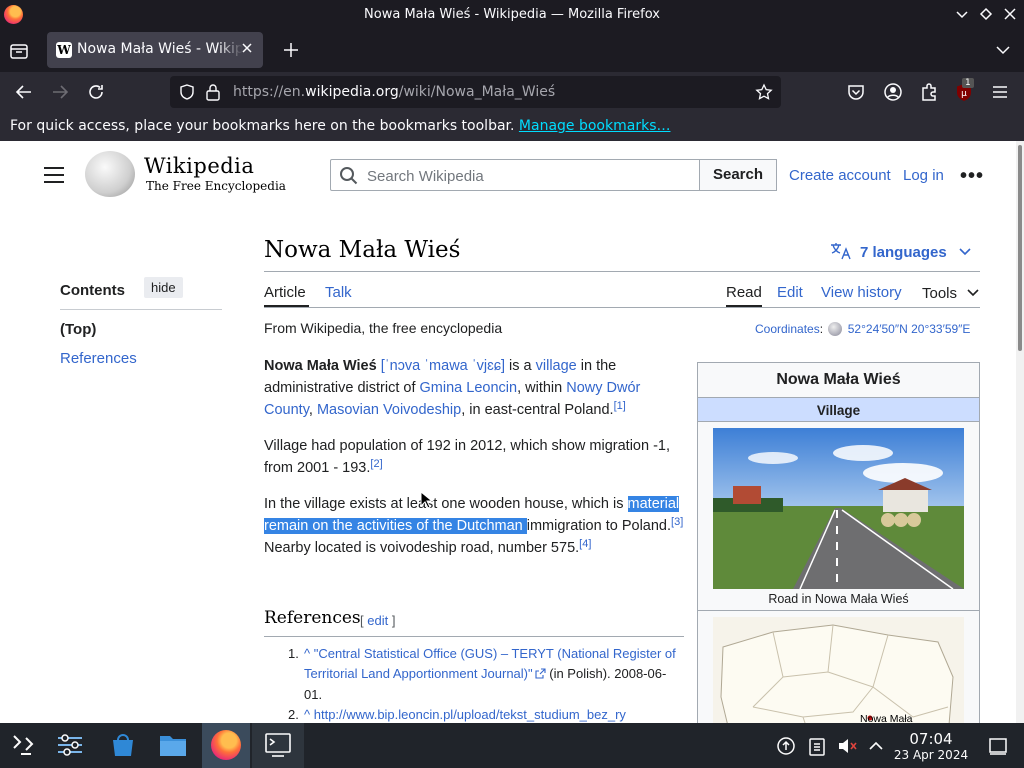 Image resolution: width=1024 pixels, height=768 pixels. I want to click on village-link: village, so click(556, 366).